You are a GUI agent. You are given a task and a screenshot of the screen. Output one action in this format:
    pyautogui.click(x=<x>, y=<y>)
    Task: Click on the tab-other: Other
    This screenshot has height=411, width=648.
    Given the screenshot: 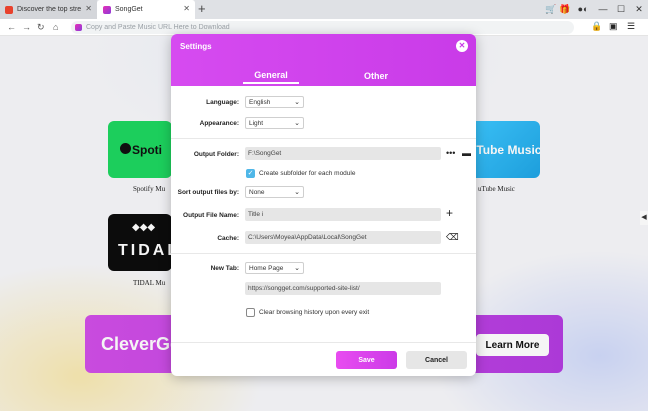 What is the action you would take?
    pyautogui.click(x=376, y=76)
    